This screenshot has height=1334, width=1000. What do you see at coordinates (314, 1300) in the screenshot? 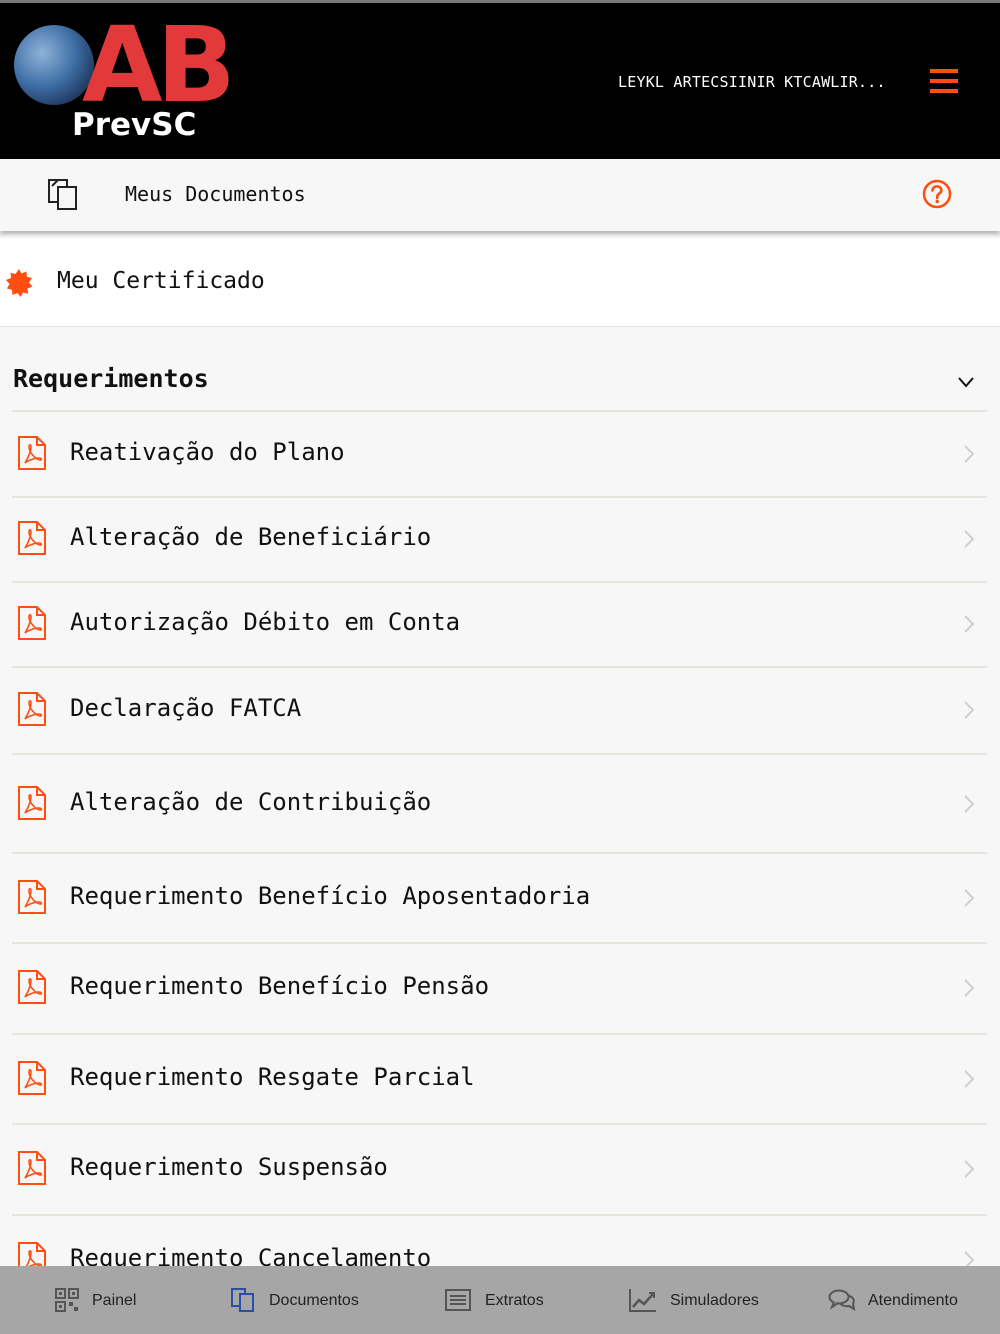
I see `nav-label: Documentos` at bounding box center [314, 1300].